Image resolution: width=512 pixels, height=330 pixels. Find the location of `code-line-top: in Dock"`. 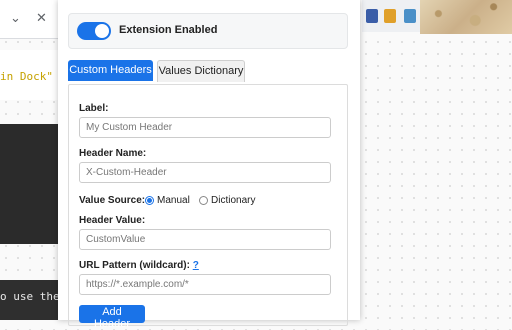

code-line-top: in Dock" is located at coordinates (26, 76).